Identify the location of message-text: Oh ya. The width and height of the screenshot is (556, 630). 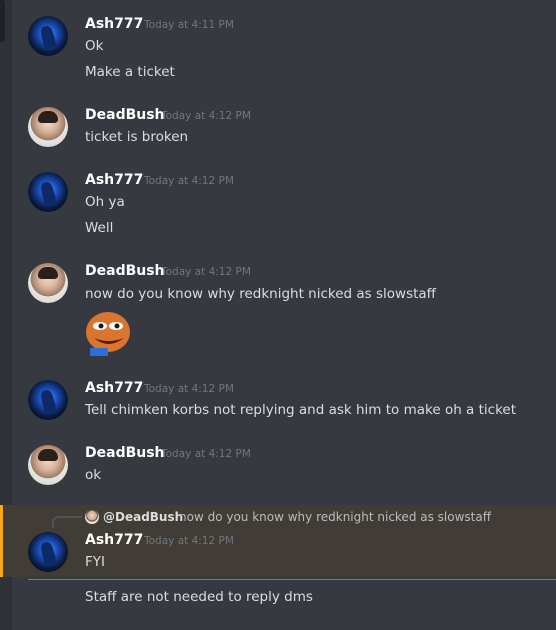
(105, 202).